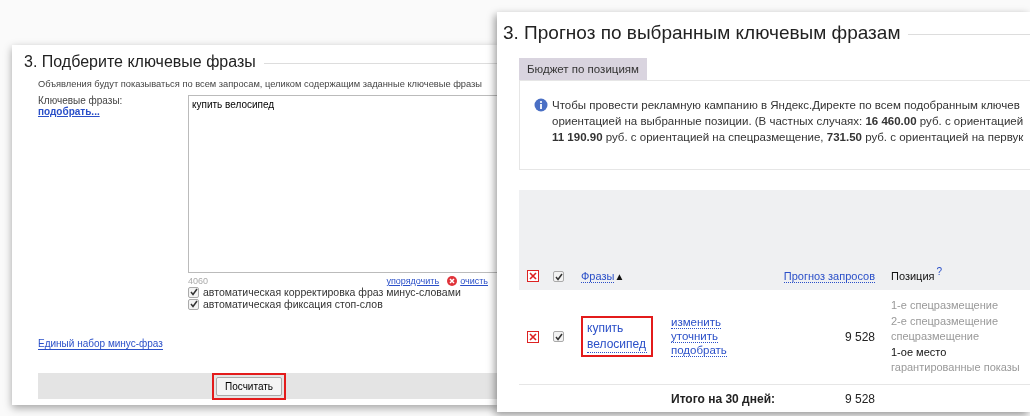 Image resolution: width=1030 pixels, height=416 pixels. Describe the element at coordinates (859, 336) in the screenshot. I see `forecast-value: 9 528` at that location.